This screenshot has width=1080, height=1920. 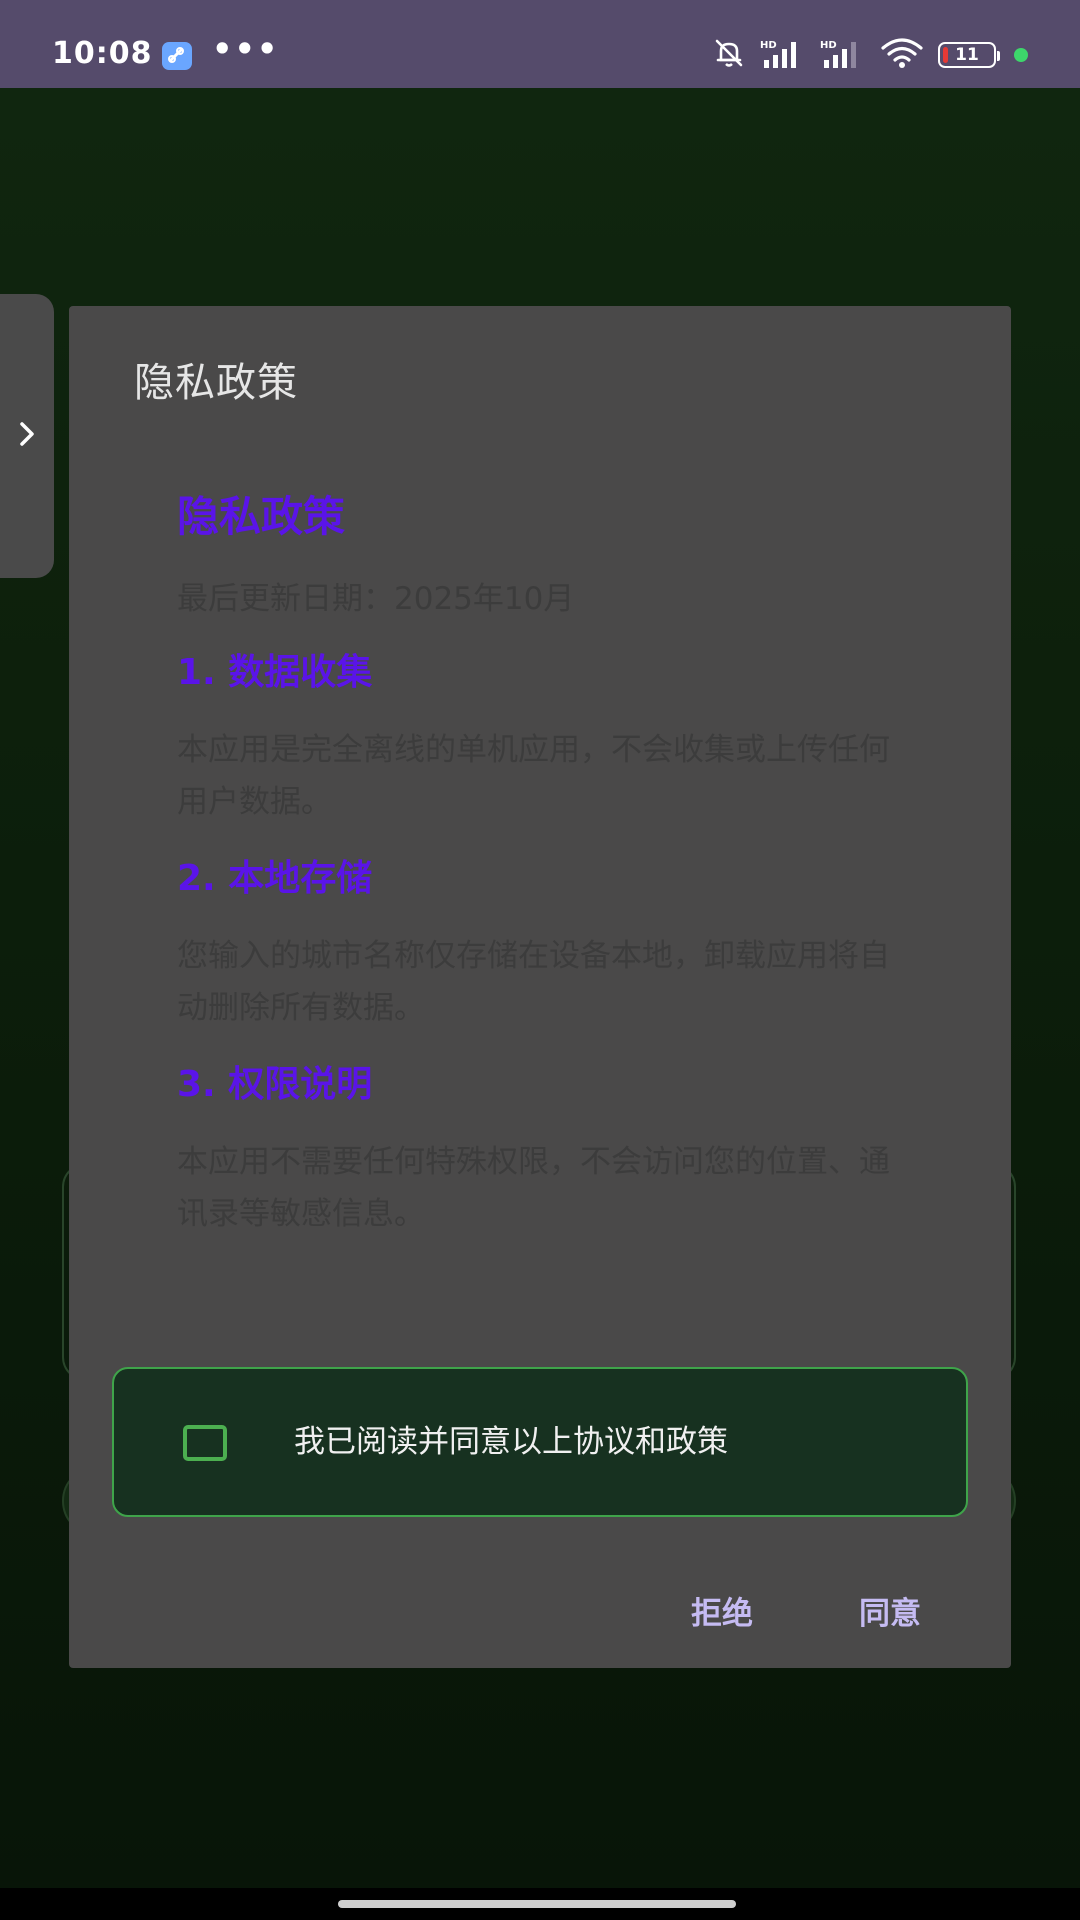 What do you see at coordinates (246, 49) in the screenshot?
I see `more-notifications-icon: •••` at bounding box center [246, 49].